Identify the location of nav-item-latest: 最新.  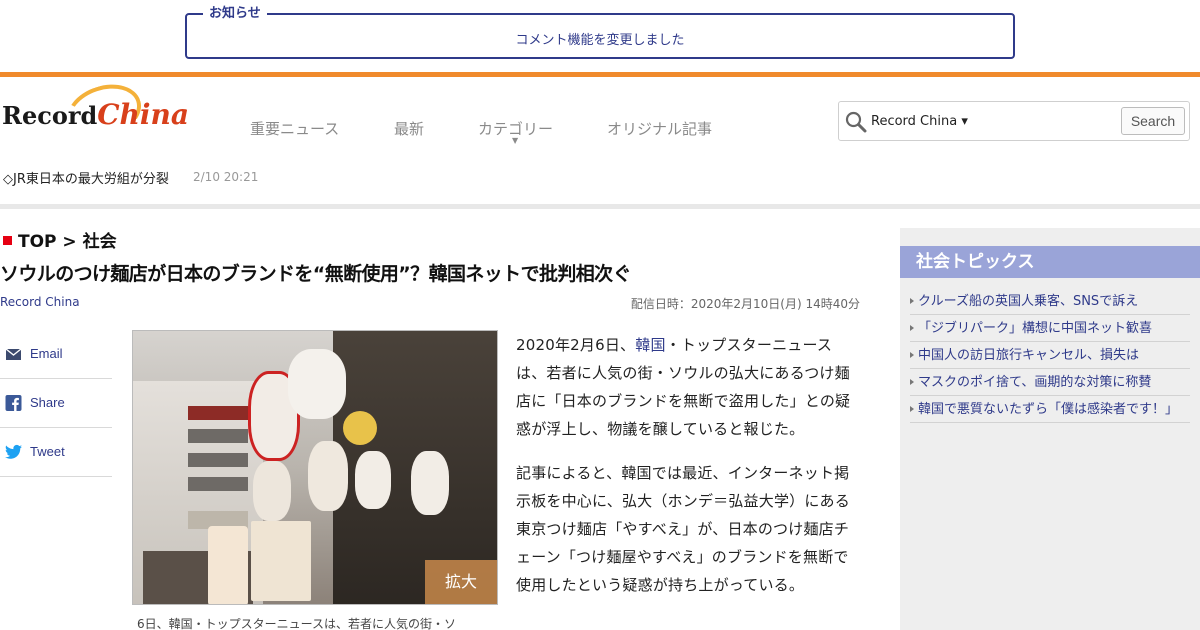
(409, 128).